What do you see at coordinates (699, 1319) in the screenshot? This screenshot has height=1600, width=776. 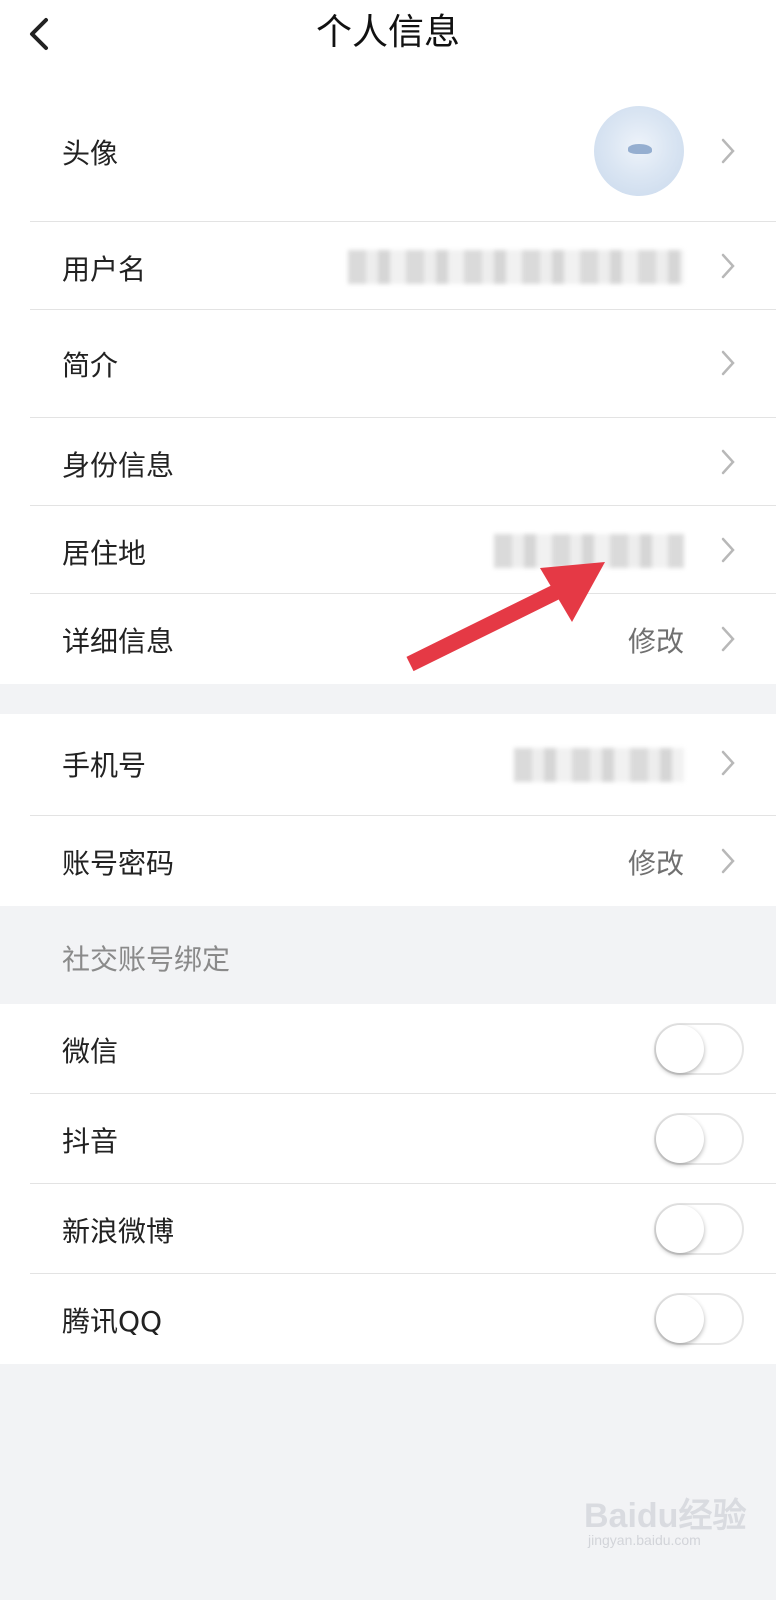 I see `qq-toggle` at bounding box center [699, 1319].